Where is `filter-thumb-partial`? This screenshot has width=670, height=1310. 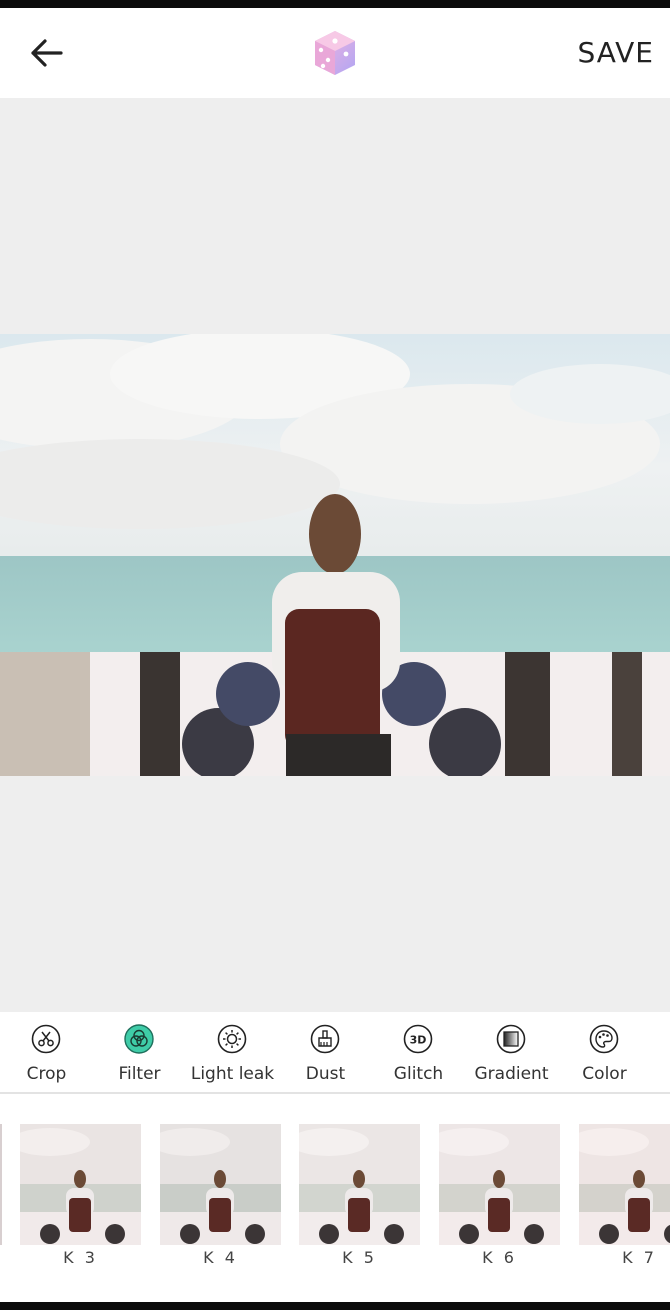
filter-thumb-partial is located at coordinates (1, 1184).